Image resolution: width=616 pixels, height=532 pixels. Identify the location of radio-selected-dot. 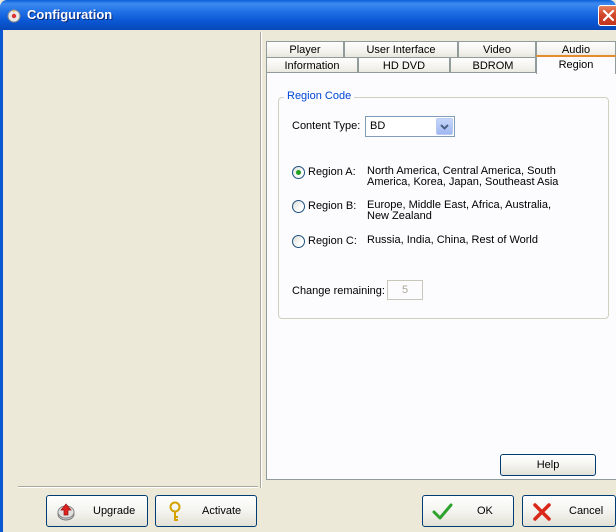
(298, 172).